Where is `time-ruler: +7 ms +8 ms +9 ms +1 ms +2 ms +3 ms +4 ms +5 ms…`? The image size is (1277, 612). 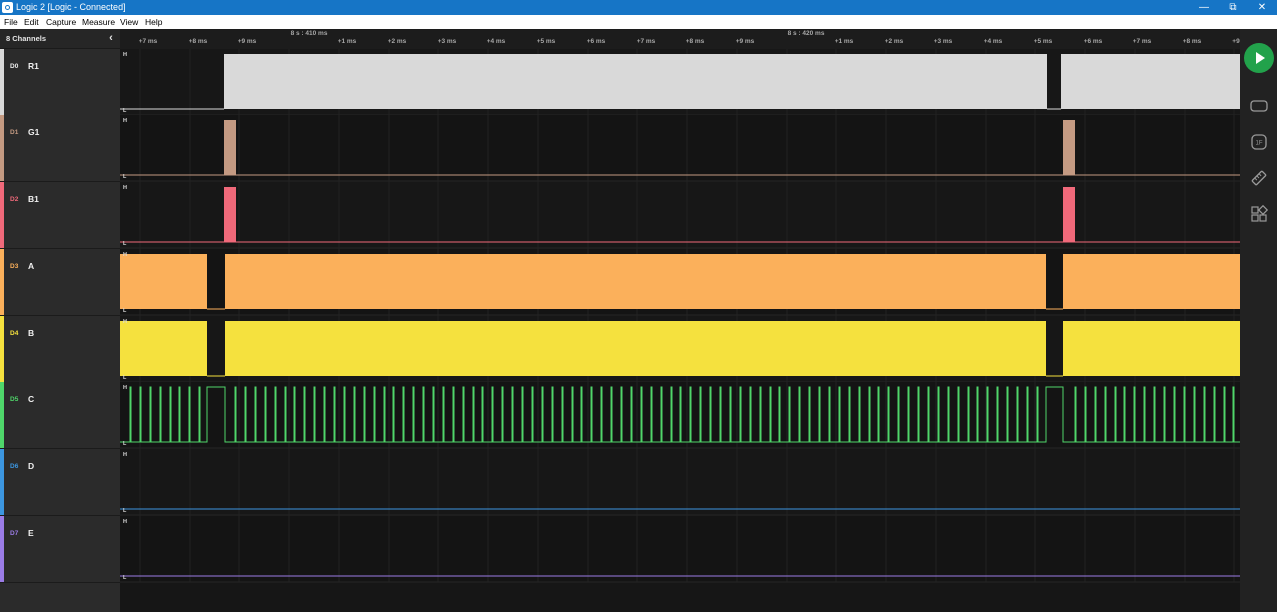
time-ruler: +7 ms +8 ms +9 ms +1 ms +2 ms +3 ms +4 ms +5 ms… is located at coordinates (680, 39).